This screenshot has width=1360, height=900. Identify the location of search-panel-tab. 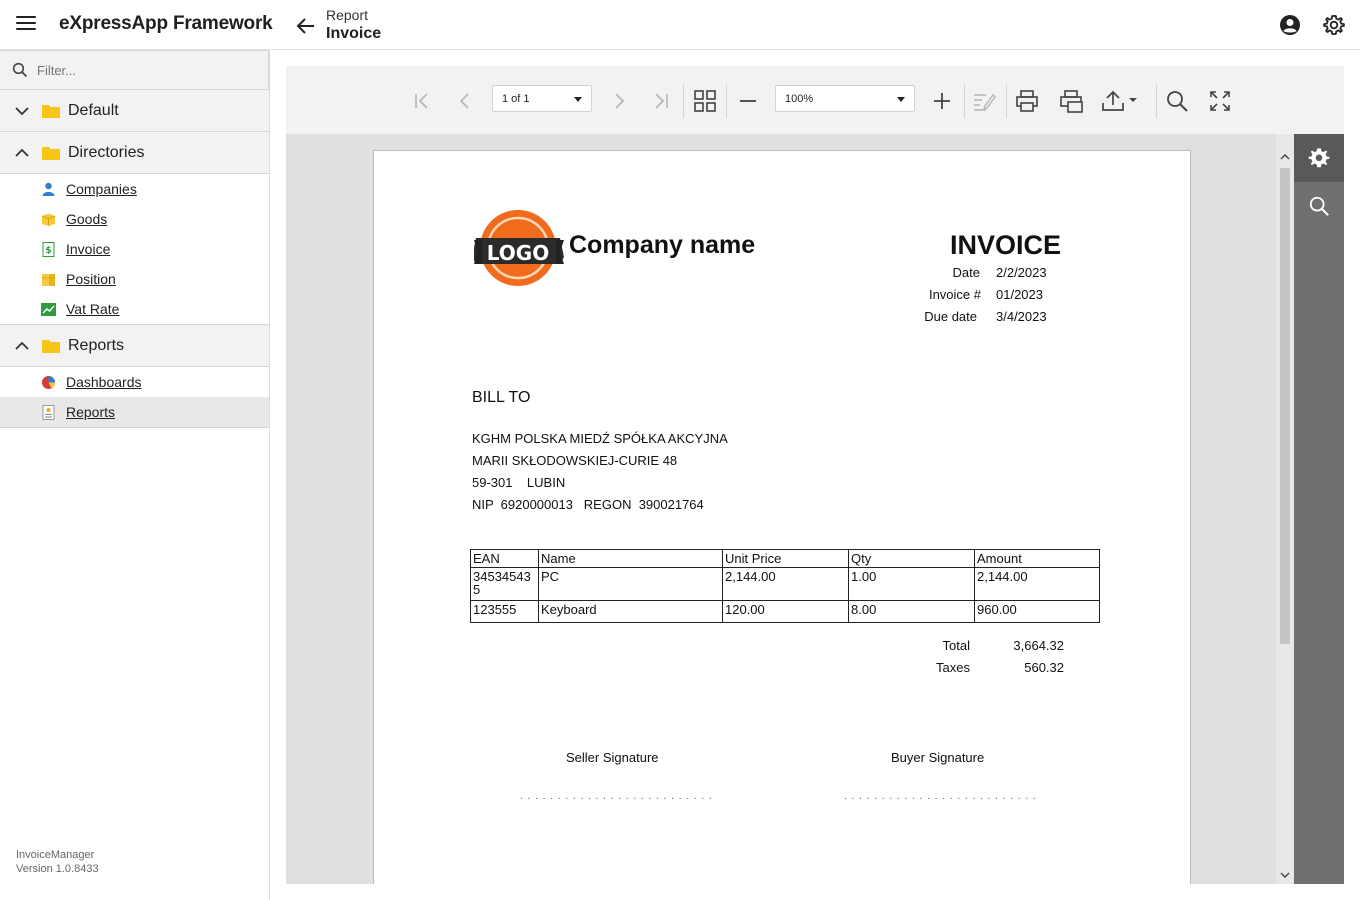
(1319, 206).